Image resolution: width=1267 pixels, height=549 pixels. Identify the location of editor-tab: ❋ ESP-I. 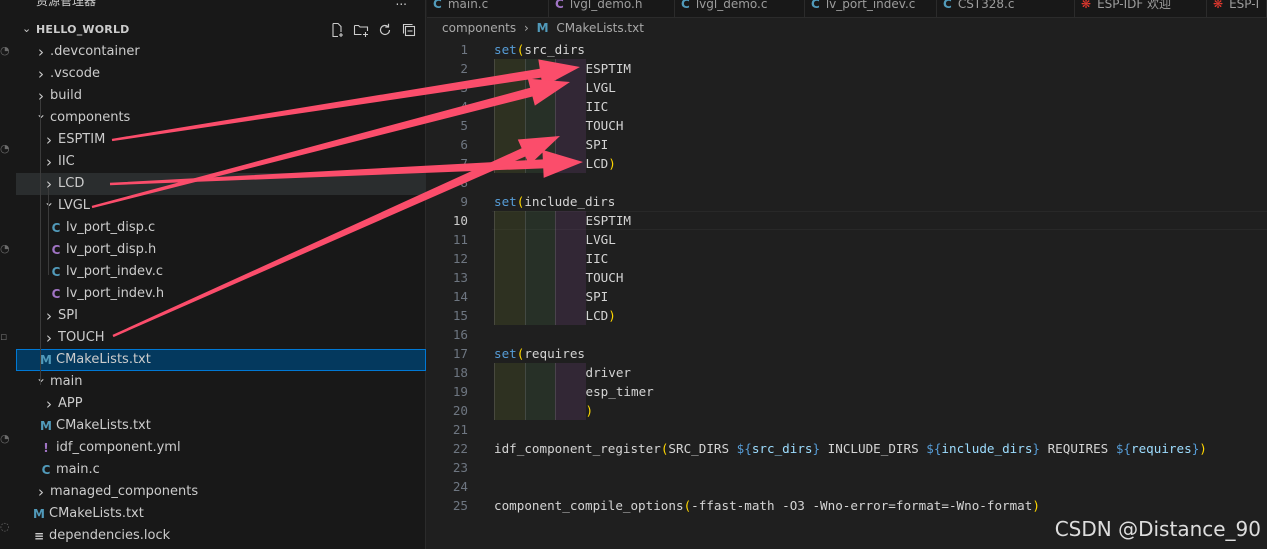
(1237, 9).